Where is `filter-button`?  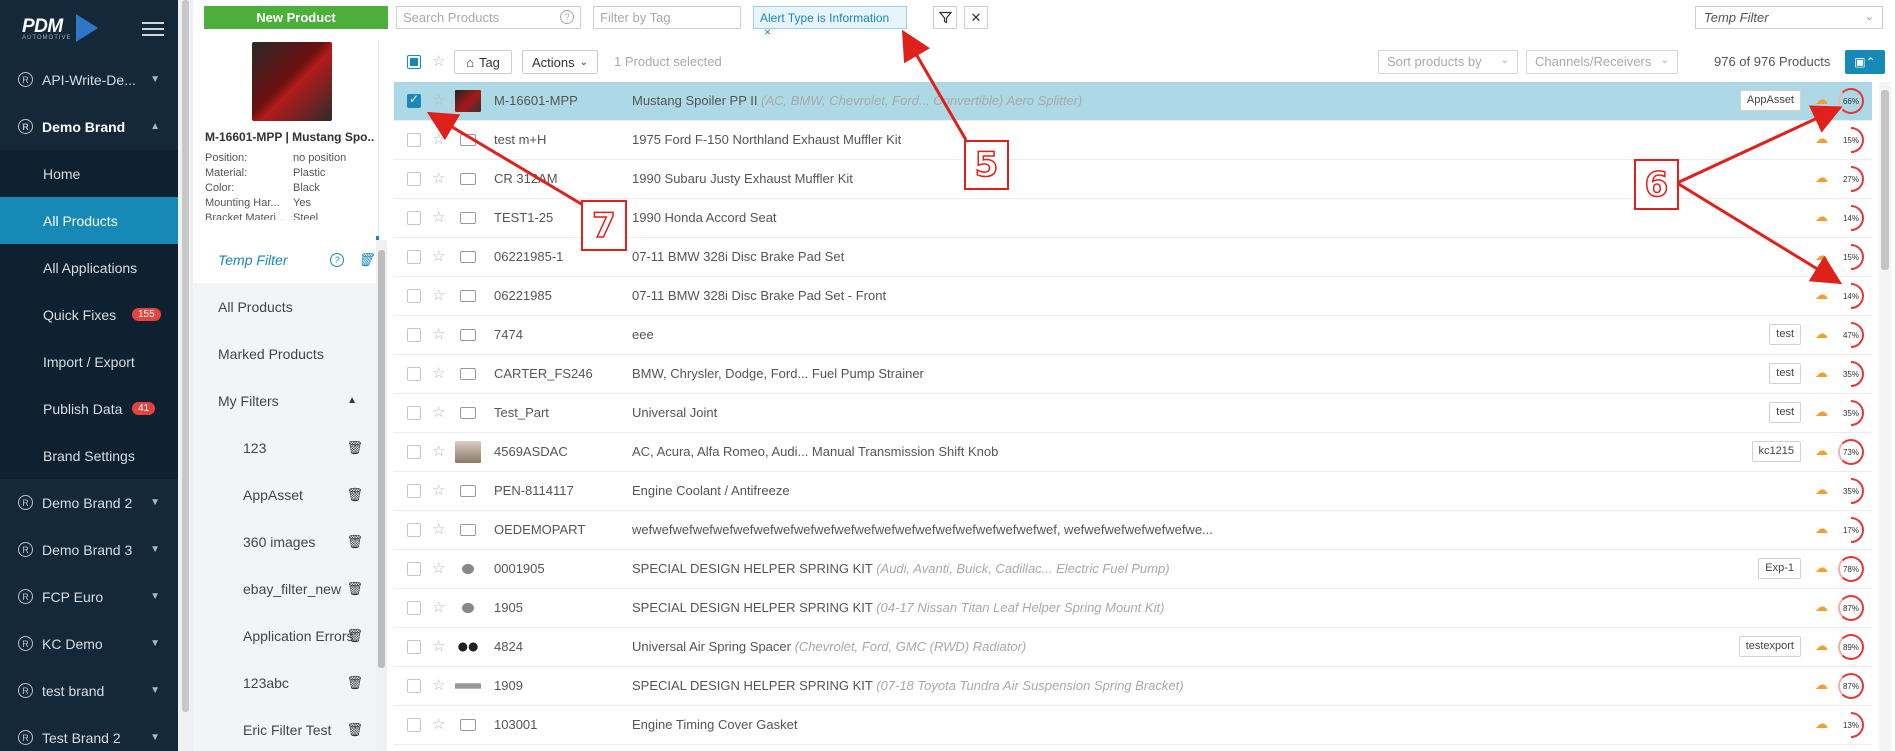
filter-button is located at coordinates (945, 17).